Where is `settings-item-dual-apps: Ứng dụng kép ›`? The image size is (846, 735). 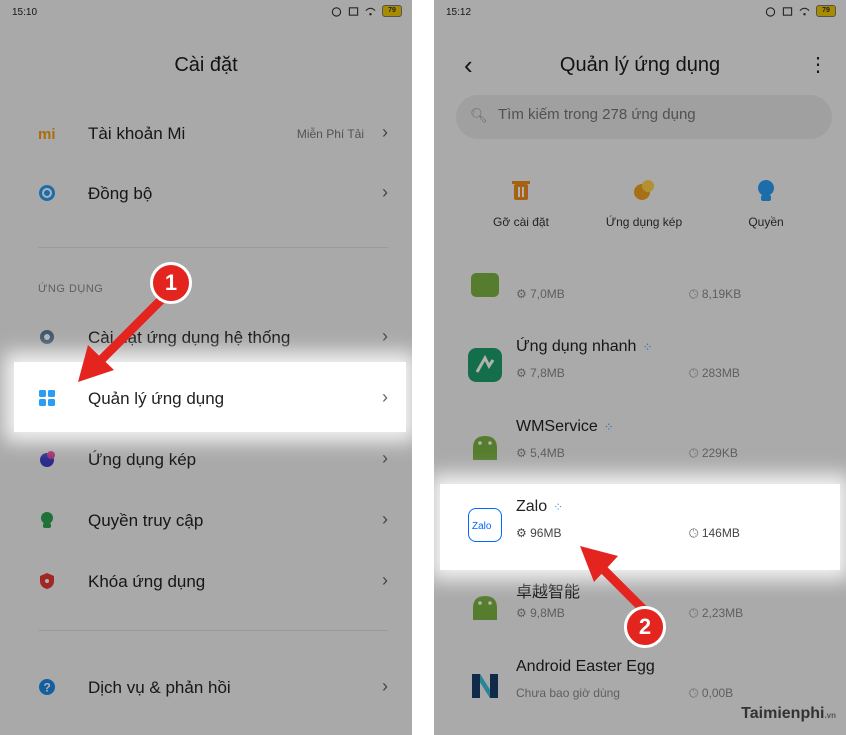
settings-item-dual-apps: Ứng dụng kép › is located at coordinates (206, 461).